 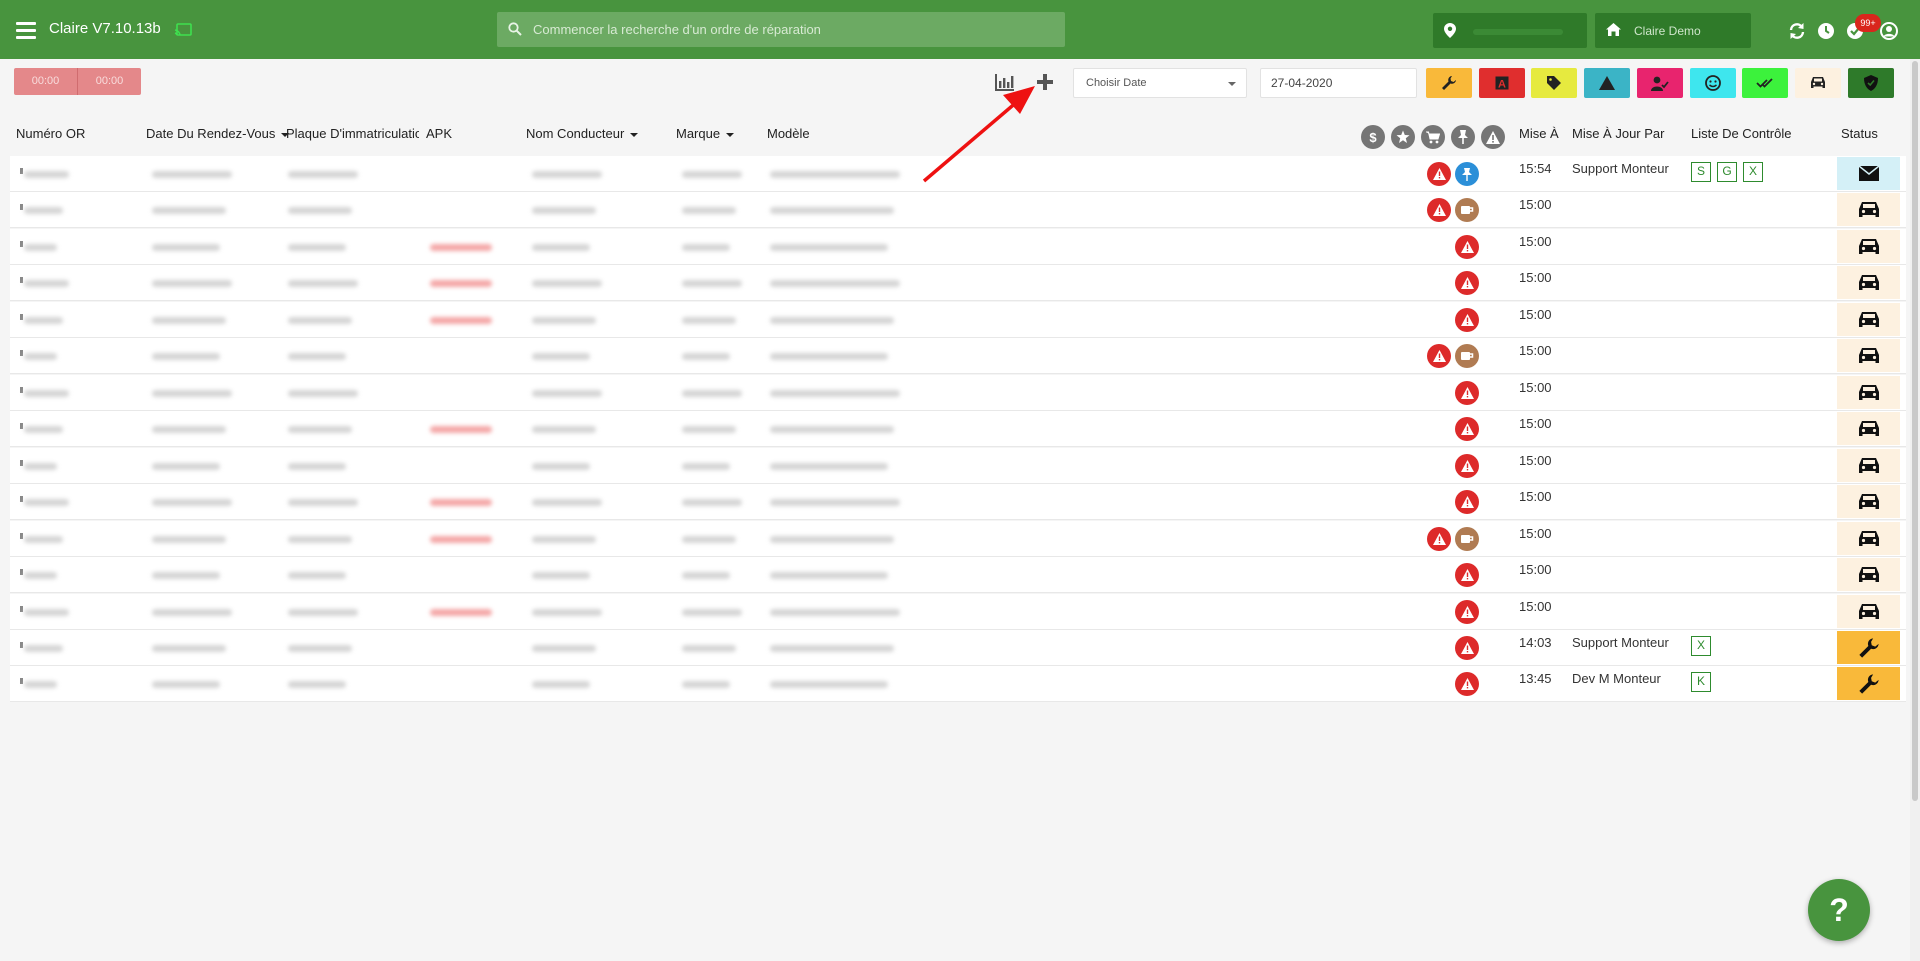 I want to click on filter-tag-button, so click(x=1554, y=83).